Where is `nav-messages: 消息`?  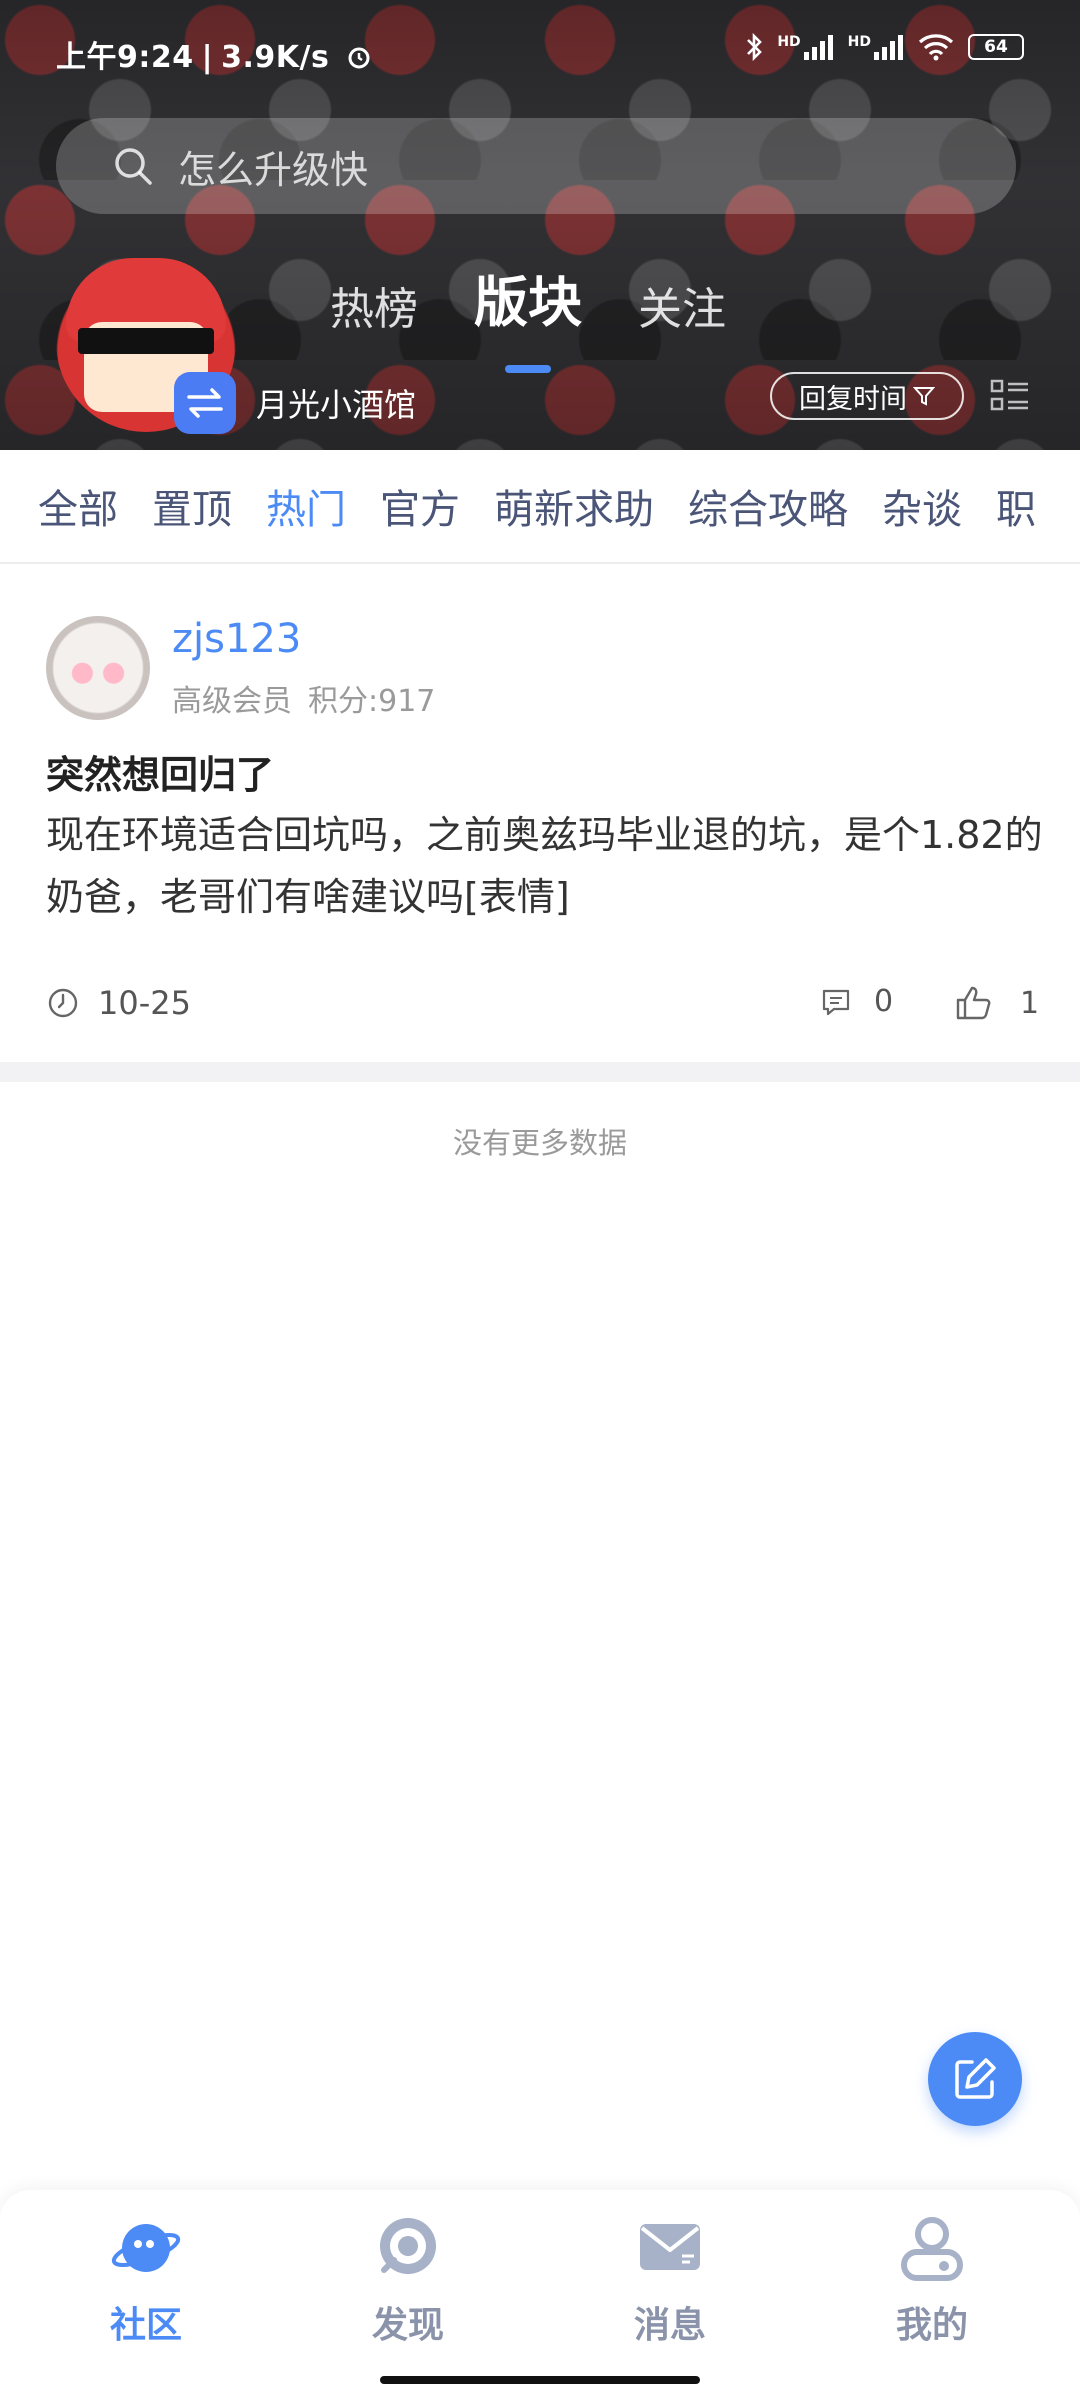 nav-messages: 消息 is located at coordinates (670, 2279).